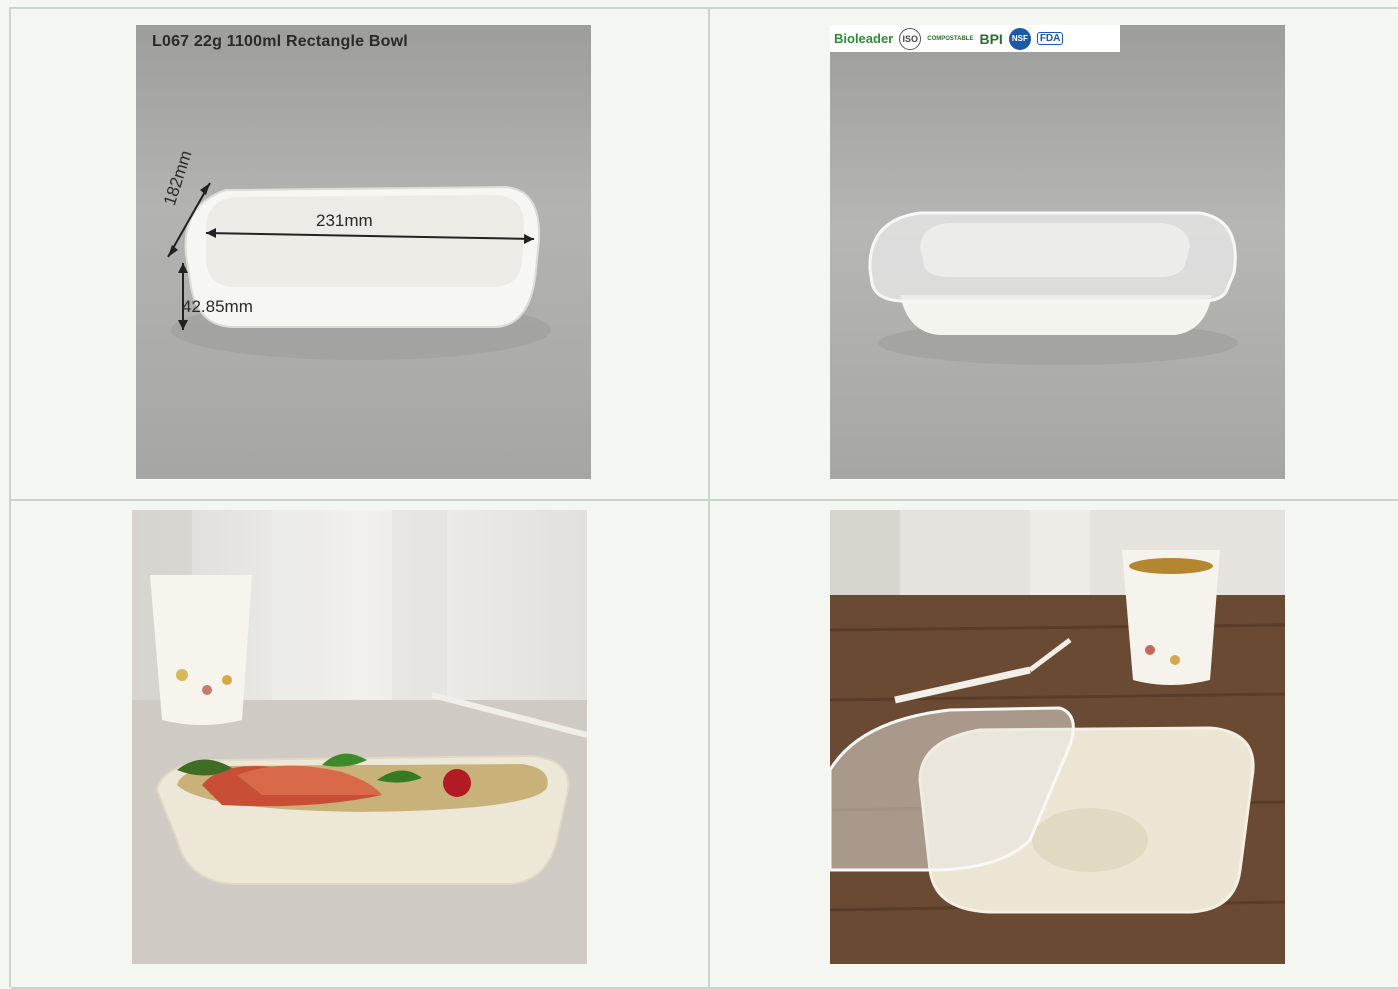 The width and height of the screenshot is (1398, 989). I want to click on photo-bowl-with-food, so click(359, 737).